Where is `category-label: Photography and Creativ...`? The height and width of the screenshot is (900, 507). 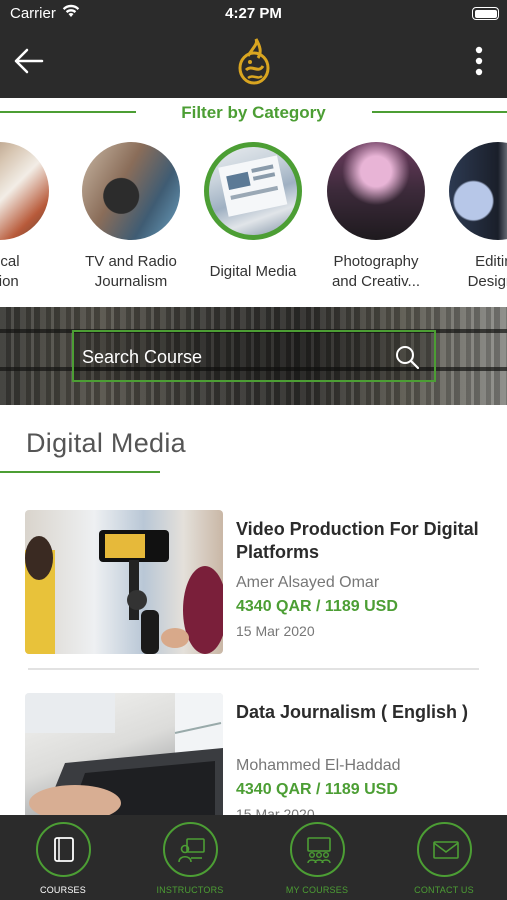 category-label: Photography and Creativ... is located at coordinates (376, 271).